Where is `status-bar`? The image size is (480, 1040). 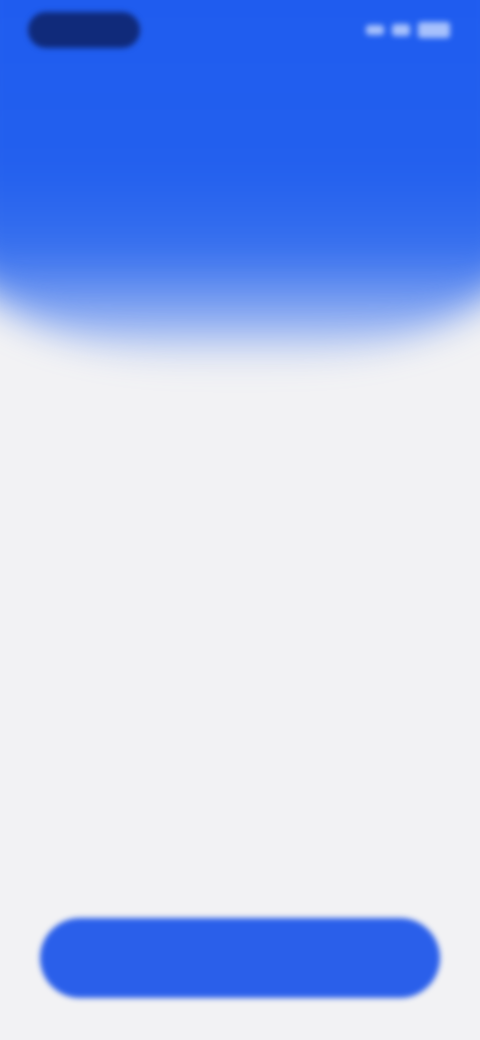
status-bar is located at coordinates (240, 30).